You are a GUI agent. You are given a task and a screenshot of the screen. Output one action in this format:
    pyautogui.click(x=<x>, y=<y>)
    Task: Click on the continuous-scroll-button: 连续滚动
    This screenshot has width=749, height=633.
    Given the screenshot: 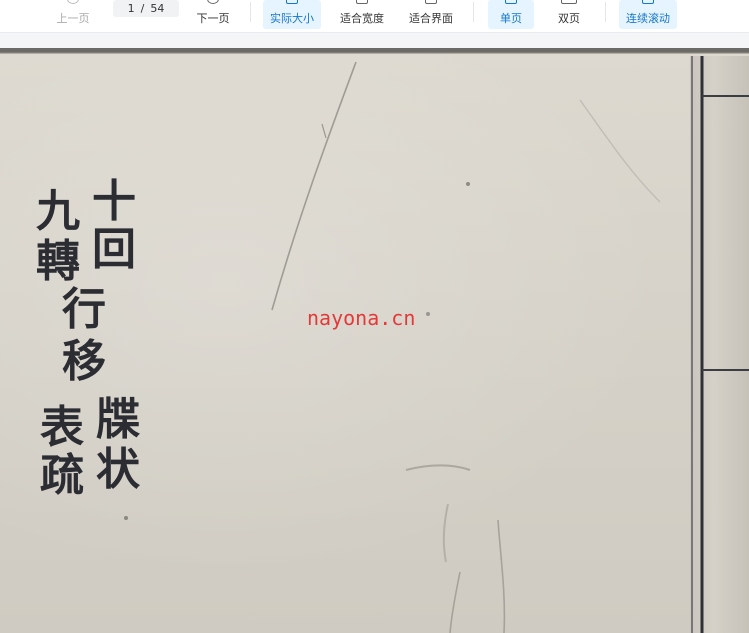 What is the action you would take?
    pyautogui.click(x=648, y=14)
    